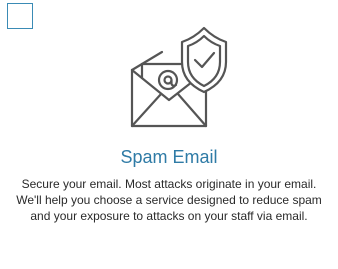 The height and width of the screenshot is (269, 338). I want to click on card-title: Spam Email, so click(169, 157).